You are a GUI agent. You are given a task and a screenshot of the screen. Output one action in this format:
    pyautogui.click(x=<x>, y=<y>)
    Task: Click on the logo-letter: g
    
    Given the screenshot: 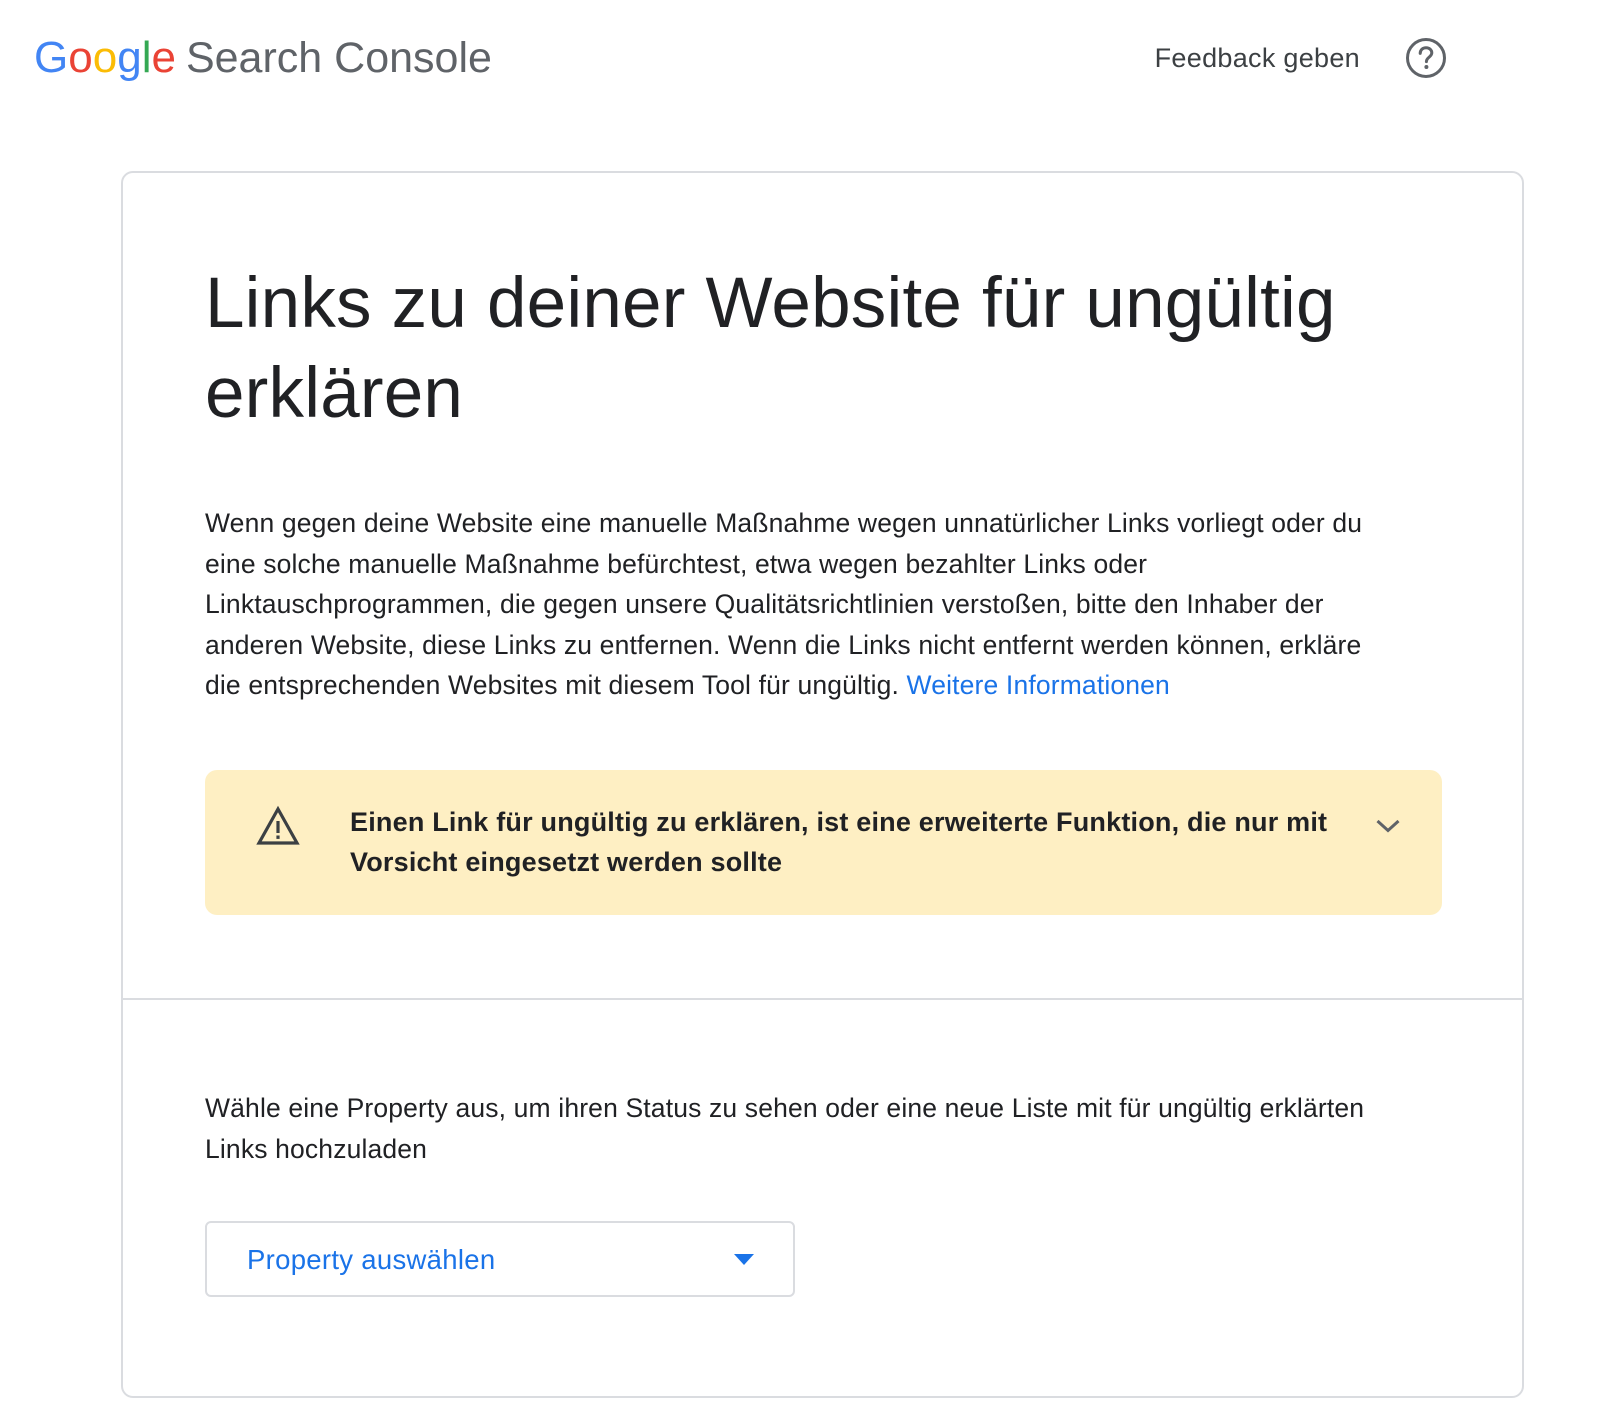 What is the action you would take?
    pyautogui.click(x=129, y=57)
    